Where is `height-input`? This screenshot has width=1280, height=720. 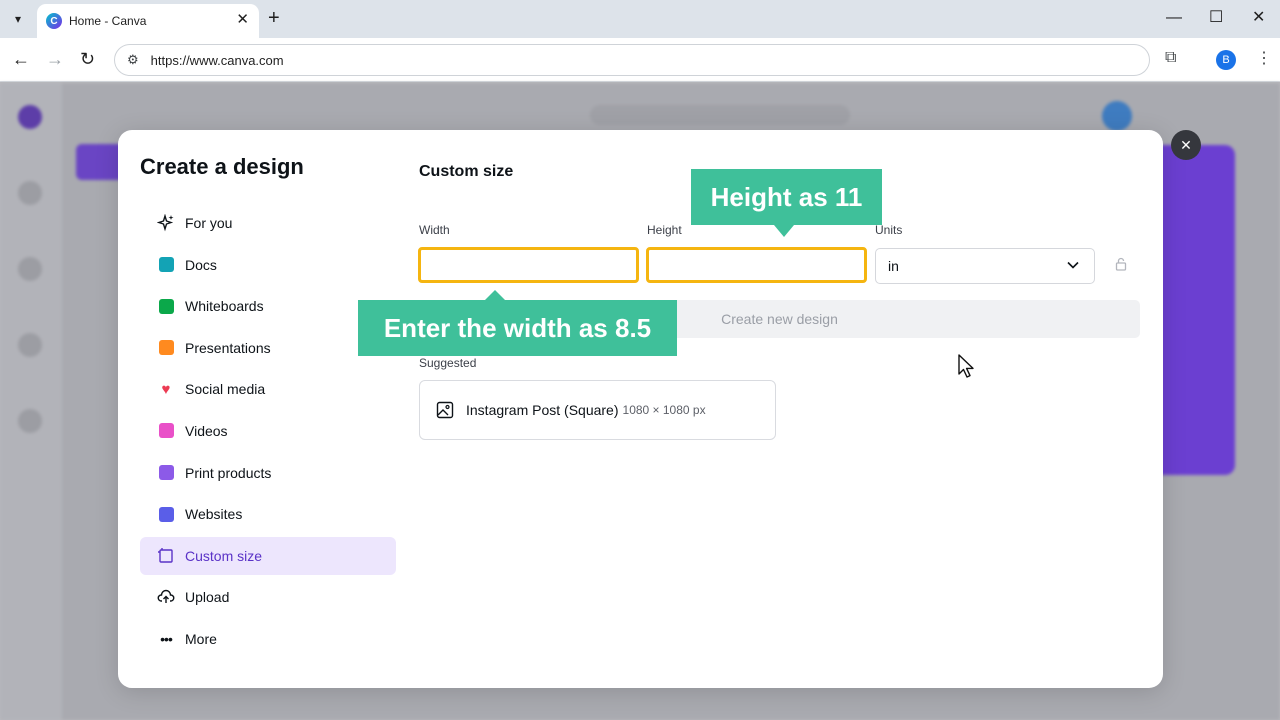
height-input is located at coordinates (756, 265).